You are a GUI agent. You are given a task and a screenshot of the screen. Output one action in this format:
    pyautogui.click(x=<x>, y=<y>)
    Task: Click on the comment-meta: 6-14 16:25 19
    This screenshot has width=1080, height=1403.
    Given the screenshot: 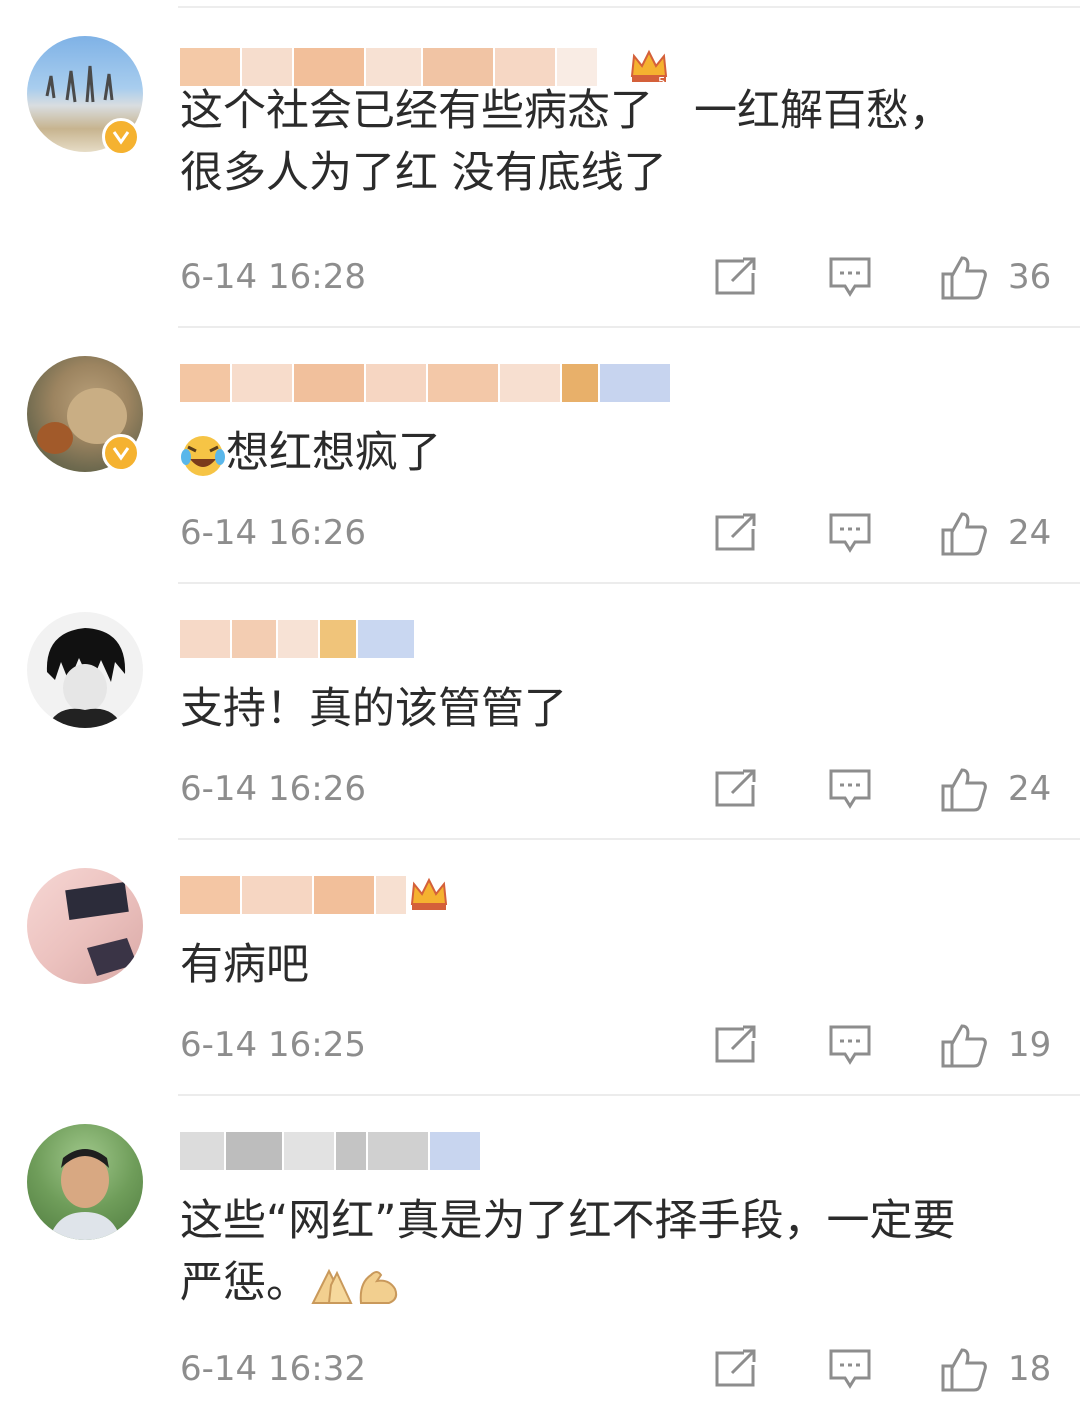 What is the action you would take?
    pyautogui.click(x=630, y=1045)
    